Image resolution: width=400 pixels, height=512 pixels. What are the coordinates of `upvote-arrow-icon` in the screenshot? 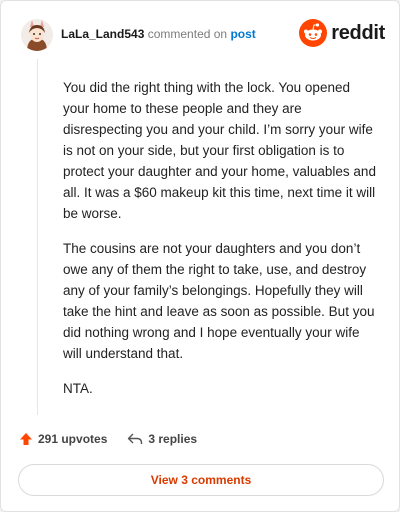 It's located at (26, 439).